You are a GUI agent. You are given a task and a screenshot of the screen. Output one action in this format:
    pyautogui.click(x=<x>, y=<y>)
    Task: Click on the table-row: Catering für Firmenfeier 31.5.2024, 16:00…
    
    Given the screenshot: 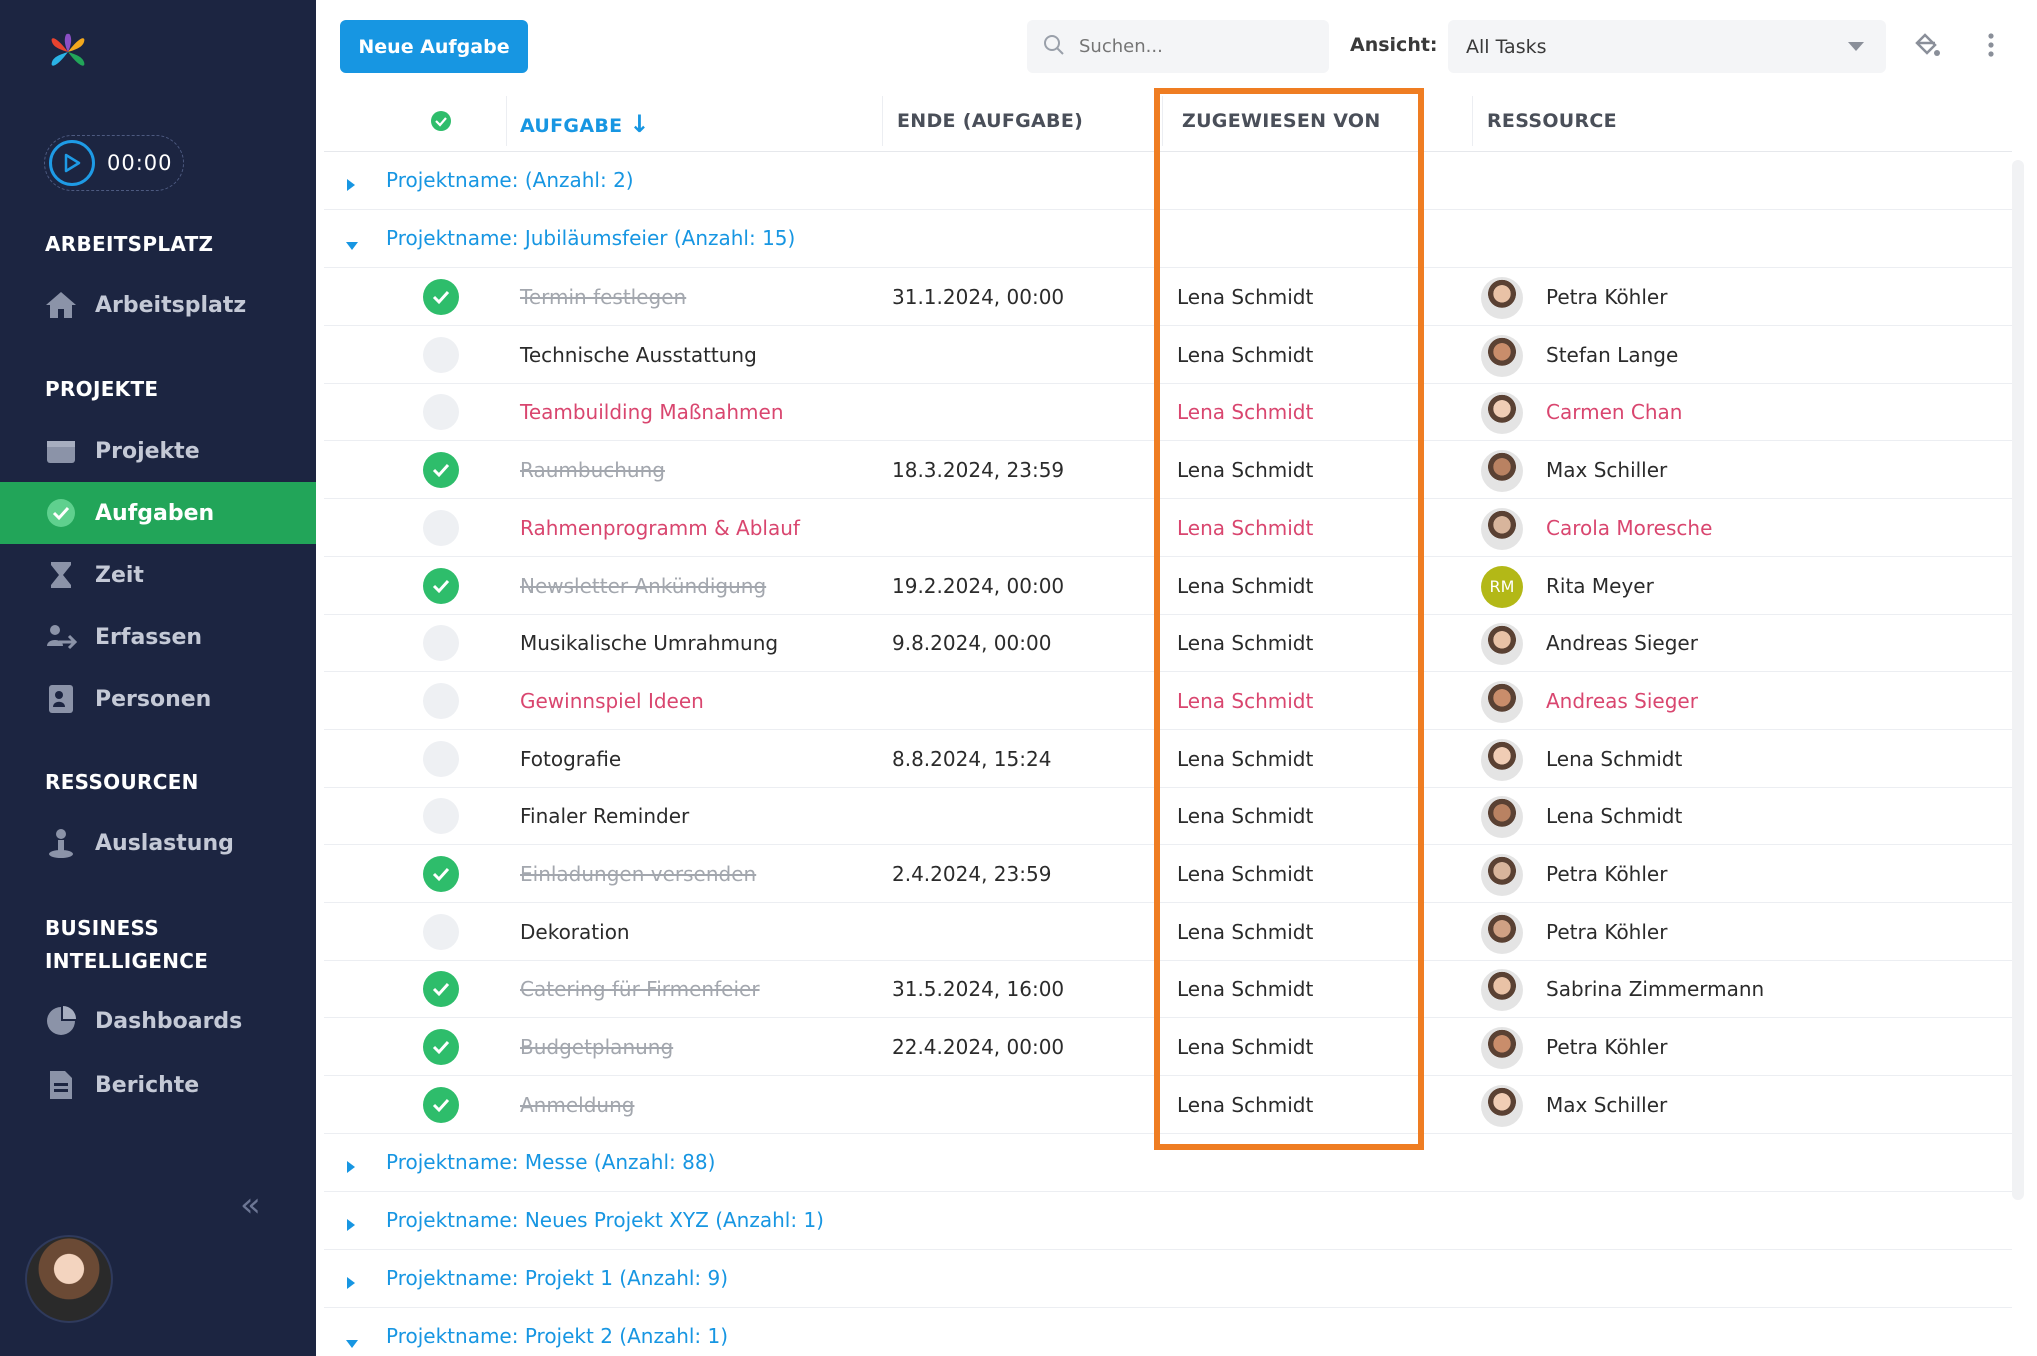 What is the action you would take?
    pyautogui.click(x=1168, y=989)
    